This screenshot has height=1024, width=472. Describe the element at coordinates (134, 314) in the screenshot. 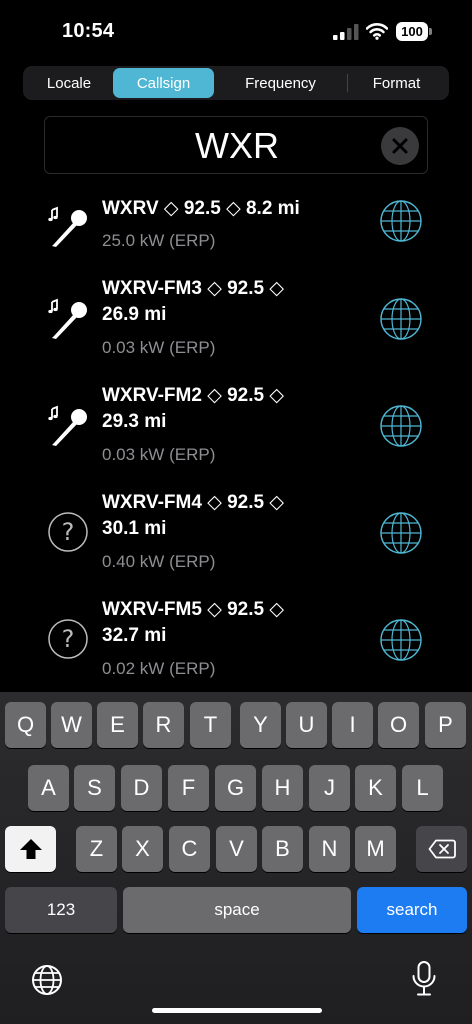

I see `station-distance: 26.9 mi` at that location.